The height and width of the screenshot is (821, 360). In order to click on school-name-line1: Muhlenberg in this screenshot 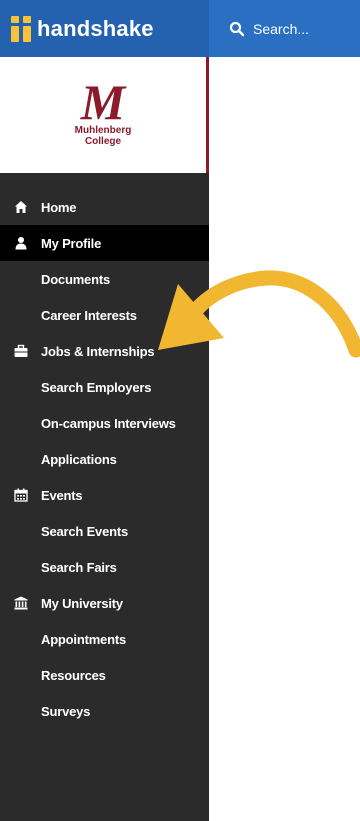, I will do `click(103, 130)`.